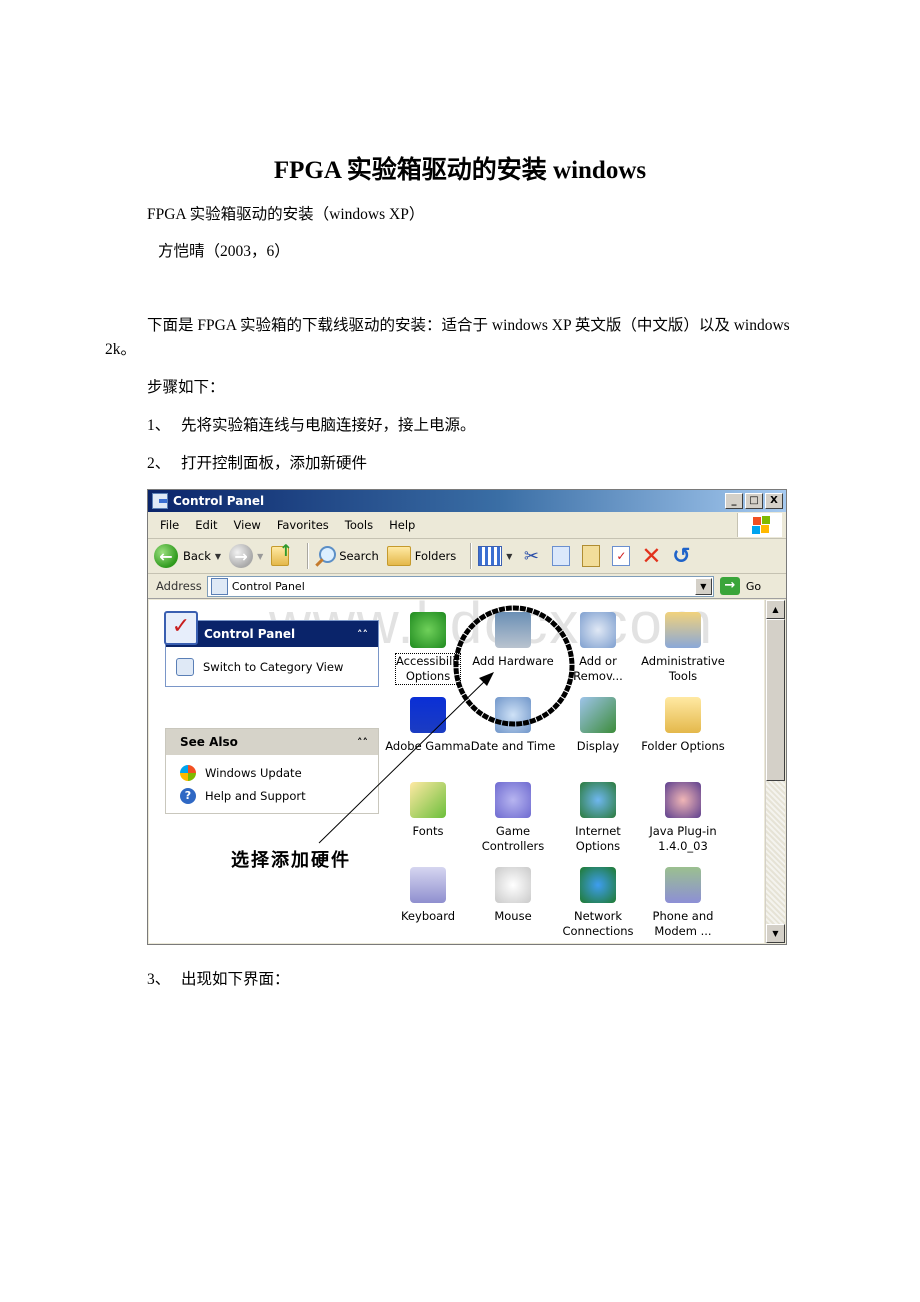 The image size is (920, 1302). What do you see at coordinates (598, 818) in the screenshot?
I see `control-panel-item: Internet Options` at bounding box center [598, 818].